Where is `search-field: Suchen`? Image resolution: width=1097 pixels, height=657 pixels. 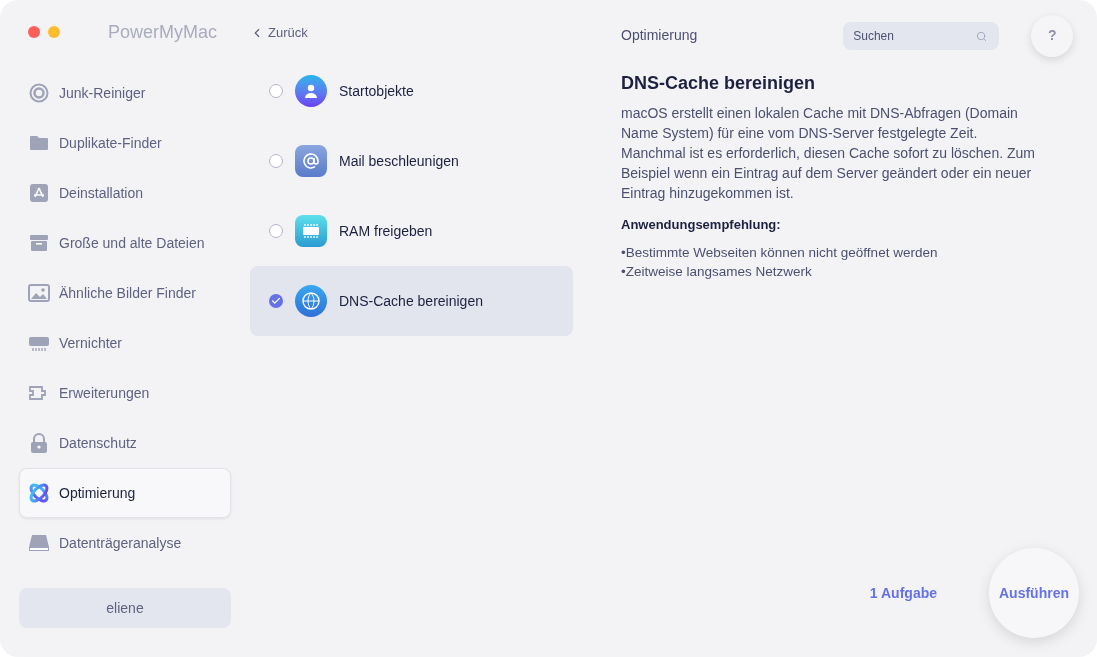
search-field: Suchen is located at coordinates (921, 35).